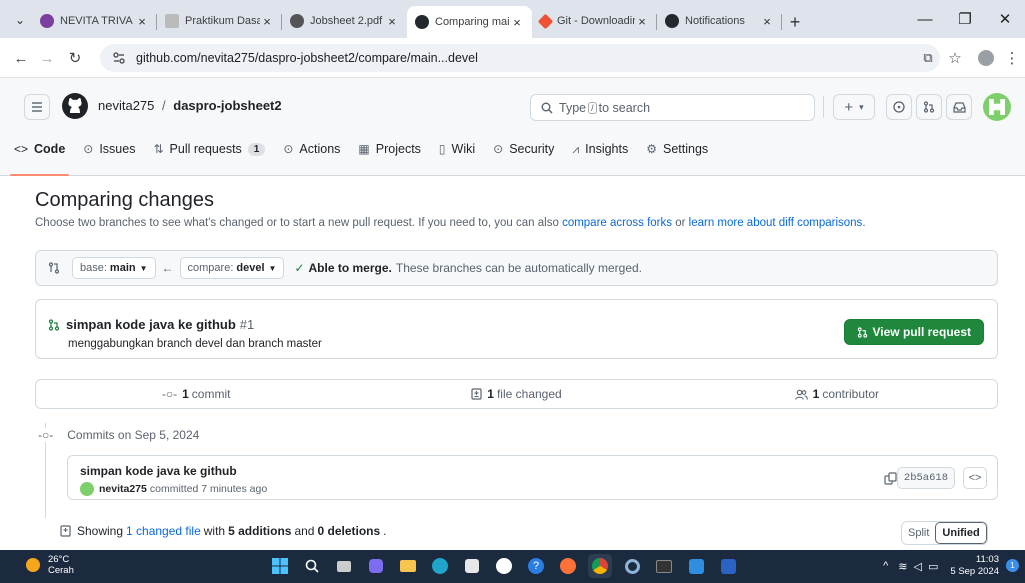 Image resolution: width=1025 pixels, height=583 pixels. Describe the element at coordinates (196, 394) in the screenshot. I see `commits-stat: -○- 1 commit` at that location.